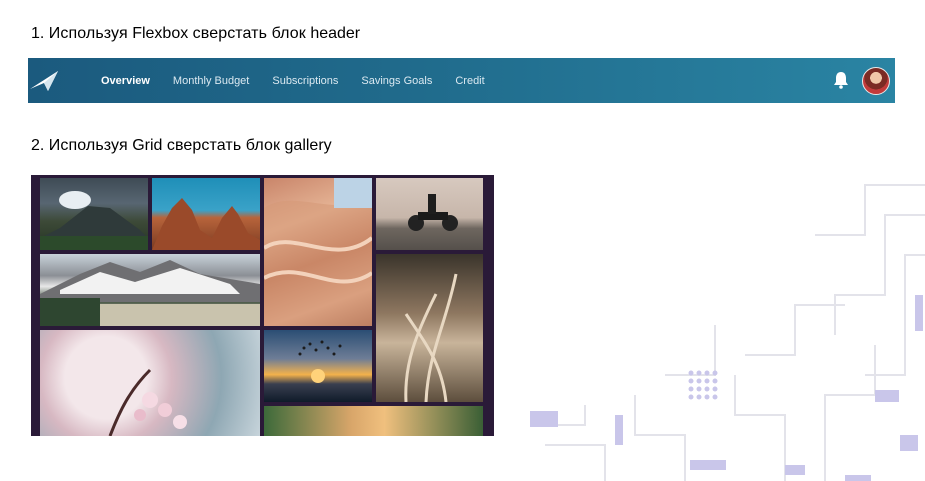 The width and height of the screenshot is (925, 481). I want to click on nav-credit: Credit, so click(469, 81).